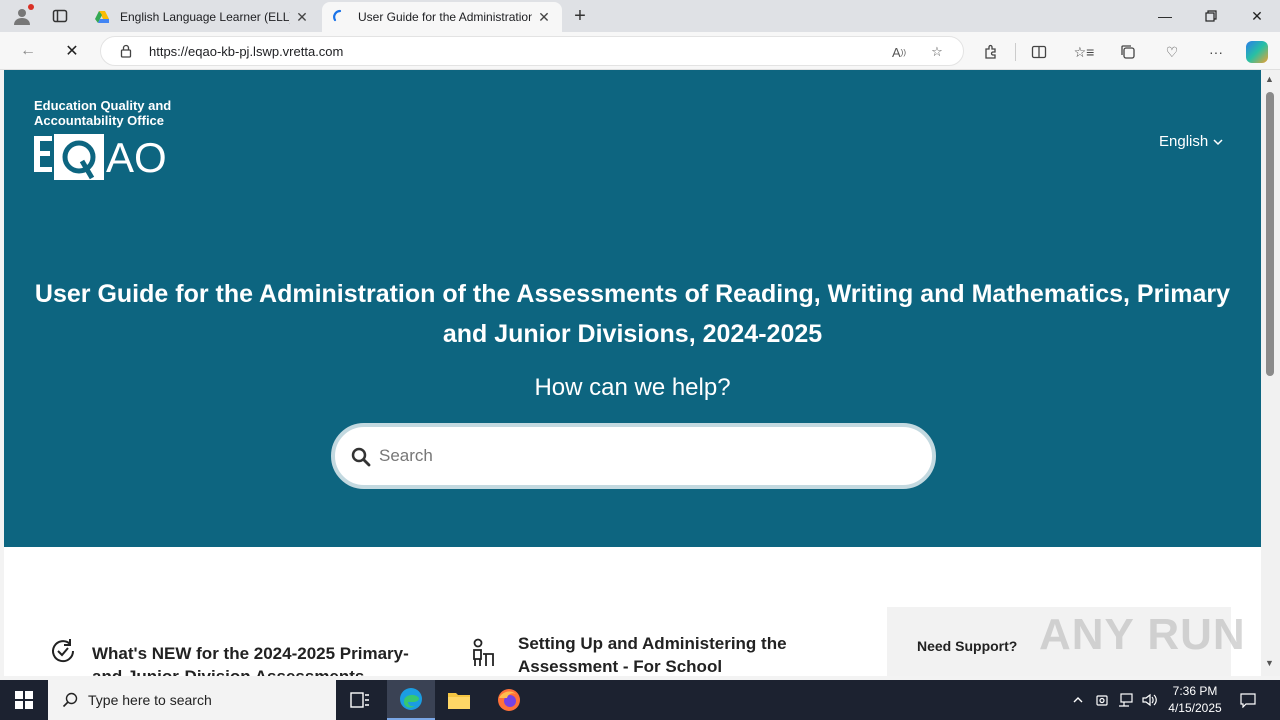 Image resolution: width=1280 pixels, height=720 pixels. Describe the element at coordinates (102, 17) in the screenshot. I see `google-drive-icon` at that location.